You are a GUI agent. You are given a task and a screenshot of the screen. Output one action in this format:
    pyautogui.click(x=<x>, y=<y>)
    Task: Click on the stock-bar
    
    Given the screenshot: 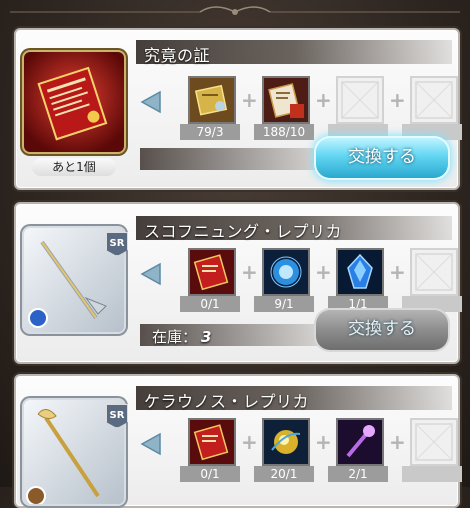 What is the action you would take?
    pyautogui.click(x=230, y=159)
    